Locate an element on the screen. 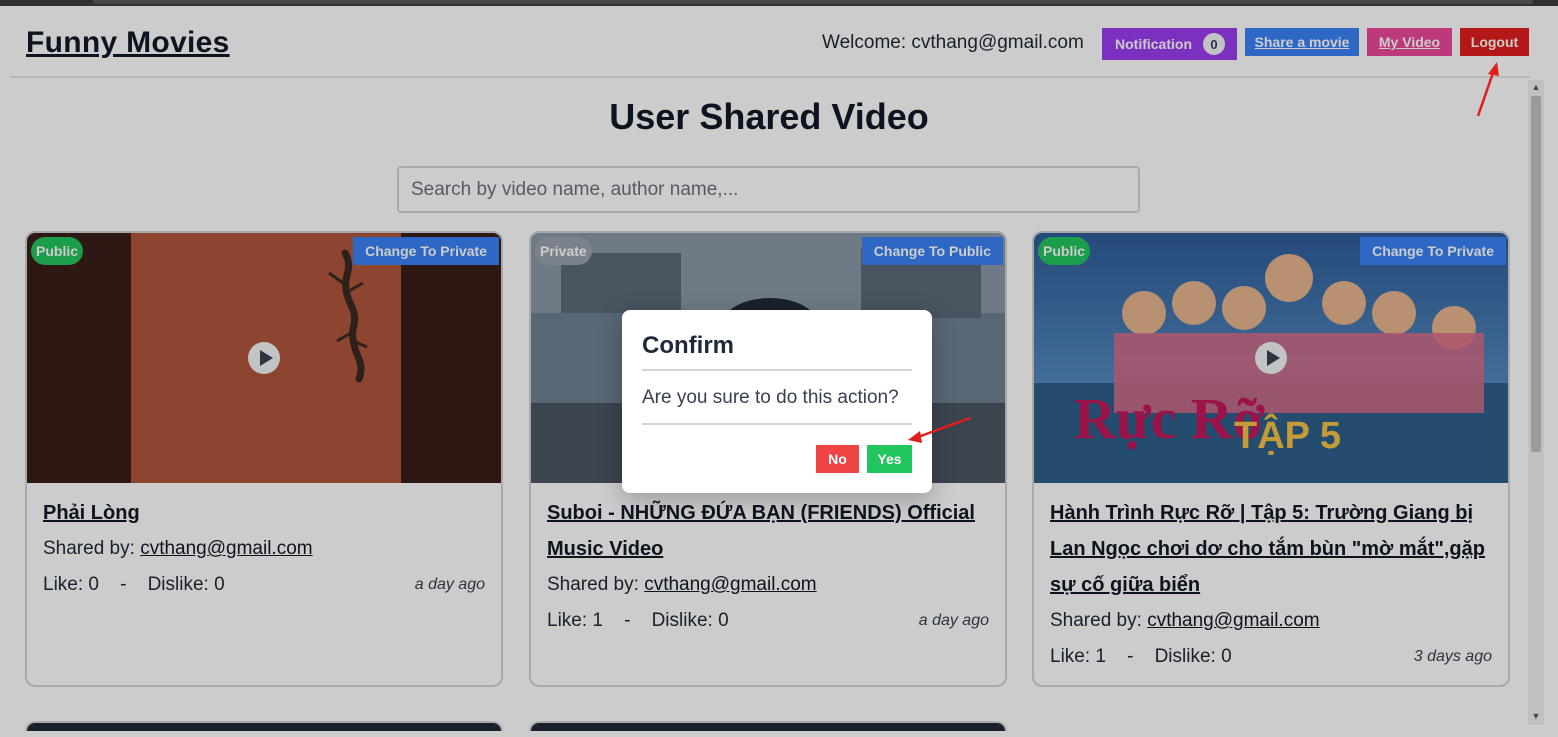 This screenshot has height=737, width=1558. dialog-title: Confirm is located at coordinates (688, 345).